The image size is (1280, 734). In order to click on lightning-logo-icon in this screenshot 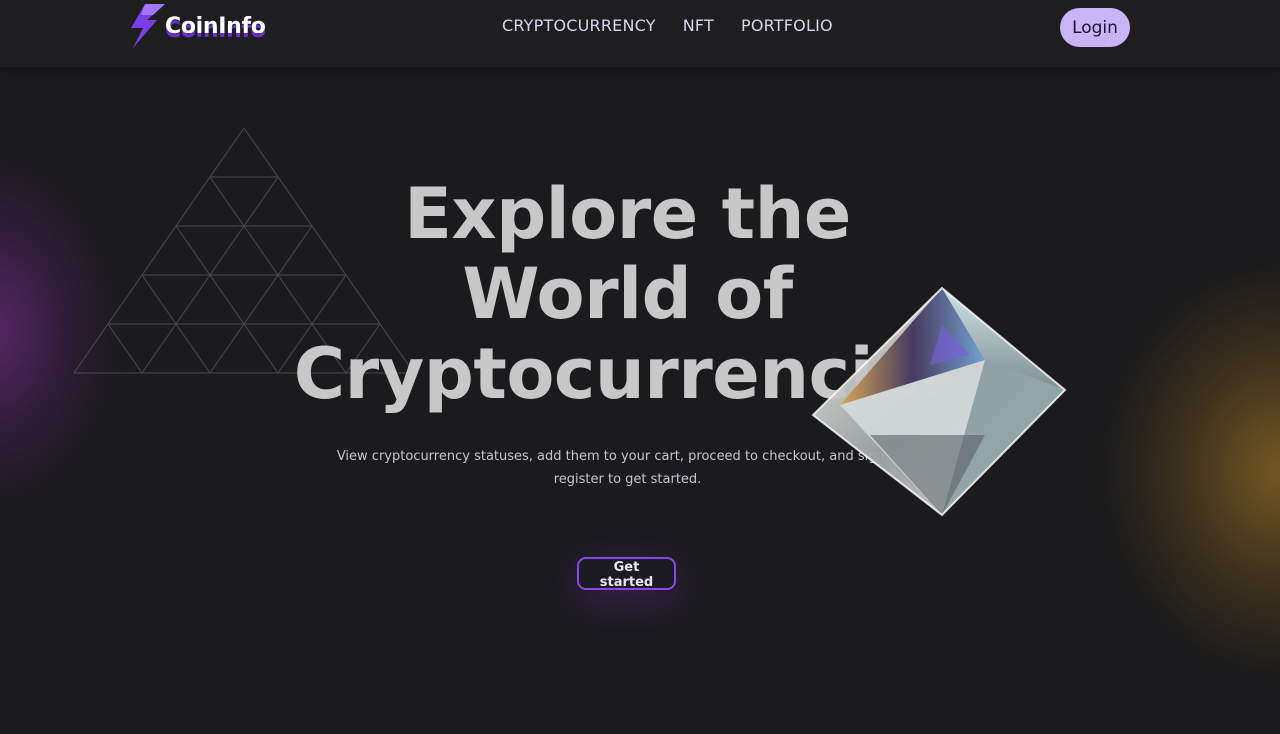, I will do `click(148, 26)`.